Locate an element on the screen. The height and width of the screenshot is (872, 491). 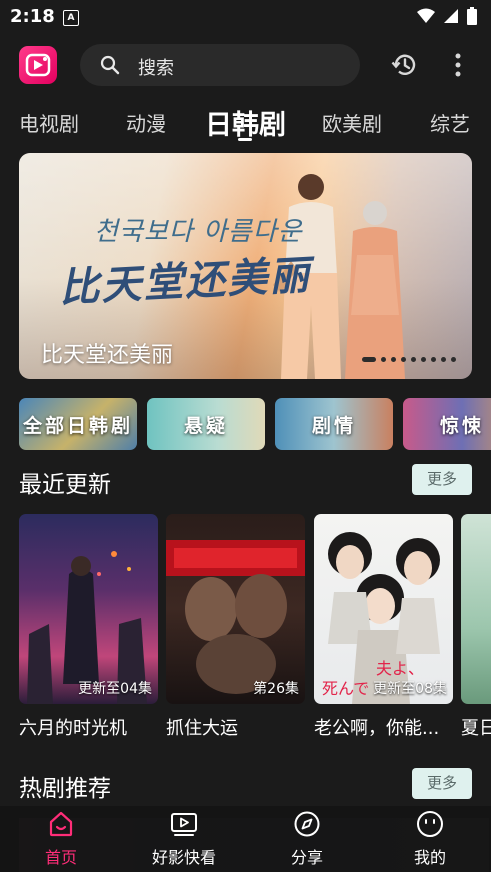
poster-title: 抓住大运 is located at coordinates (202, 728).